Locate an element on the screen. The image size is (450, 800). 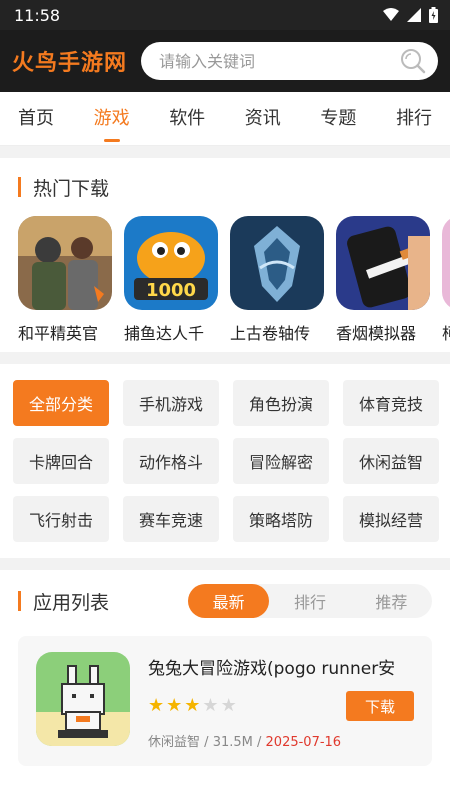
hot-item: 柯 is located at coordinates (446, 284).